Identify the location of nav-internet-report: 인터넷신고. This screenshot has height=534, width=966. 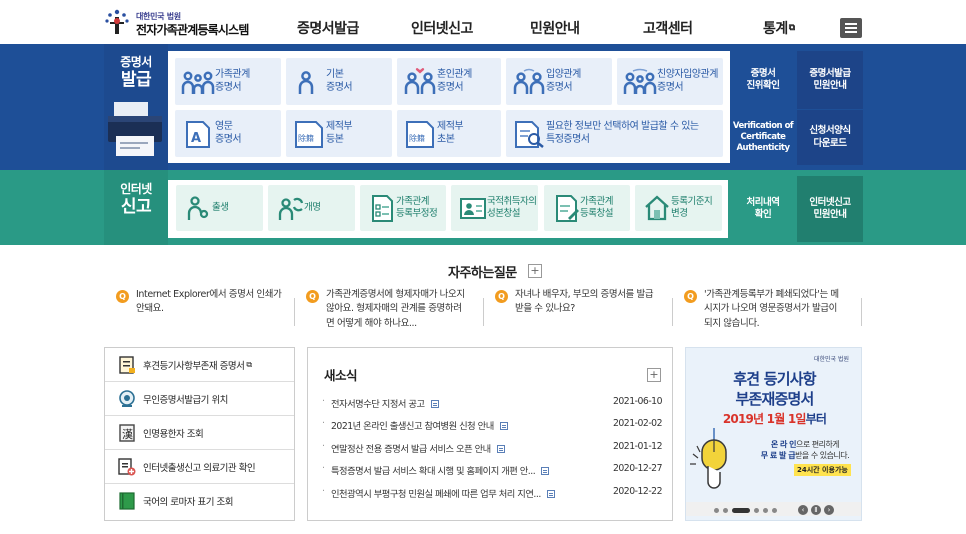
(442, 28).